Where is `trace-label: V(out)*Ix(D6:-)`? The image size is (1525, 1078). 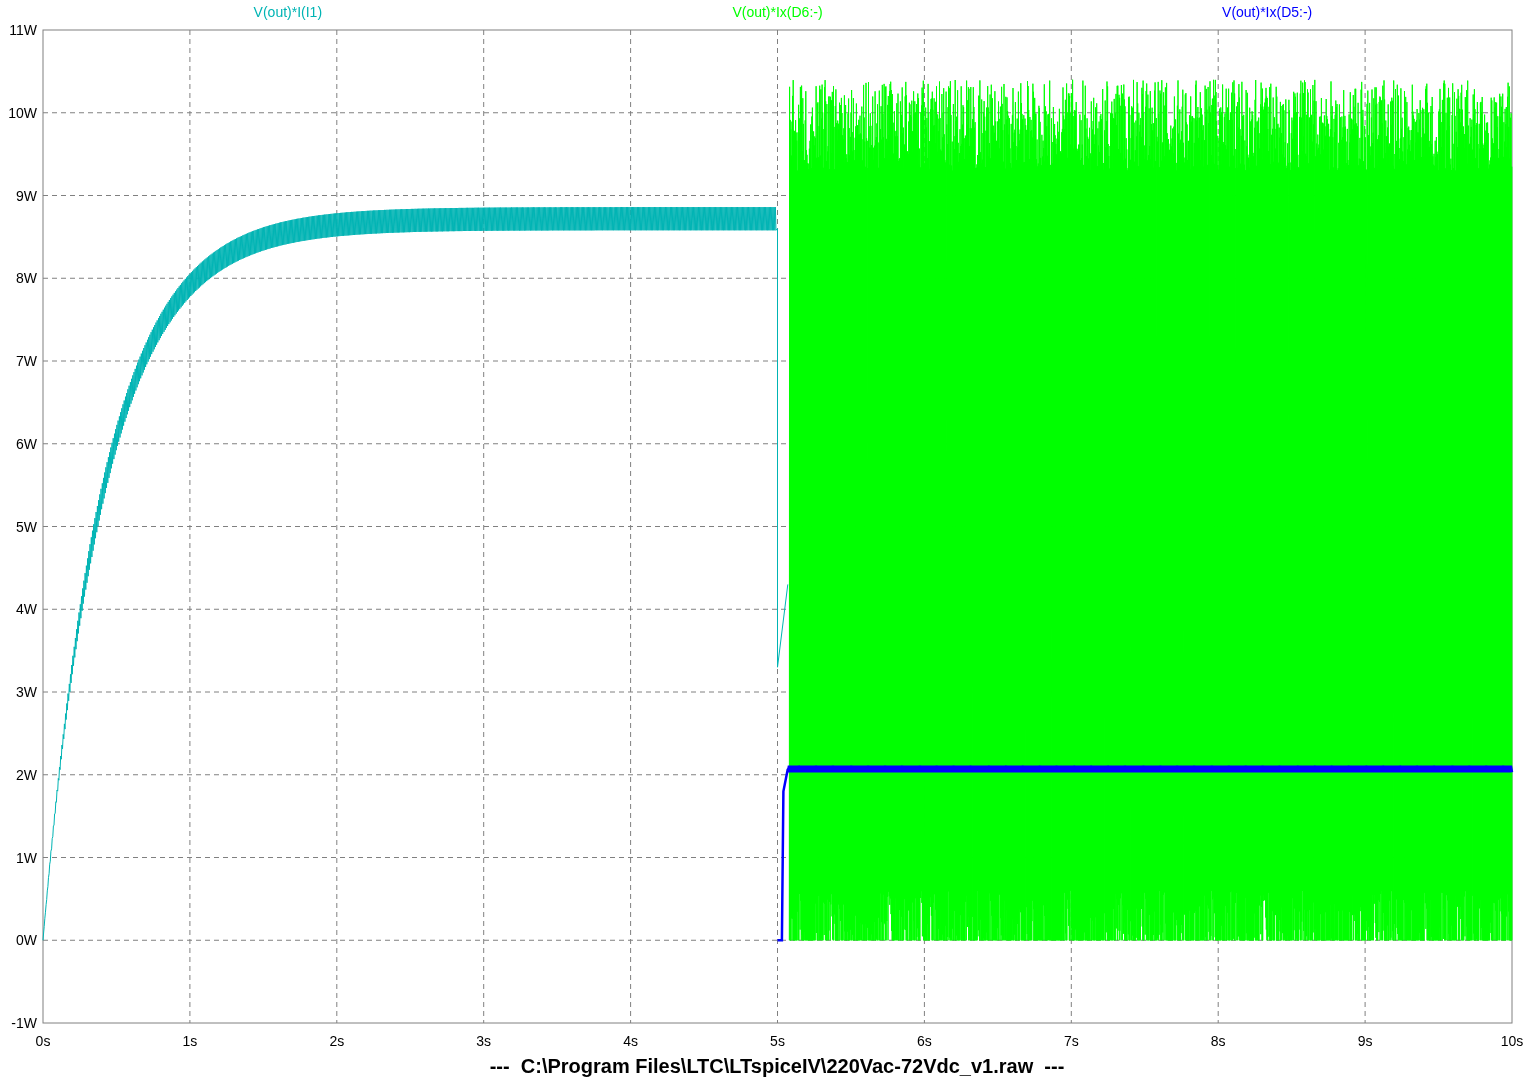 trace-label: V(out)*Ix(D6:-) is located at coordinates (777, 12).